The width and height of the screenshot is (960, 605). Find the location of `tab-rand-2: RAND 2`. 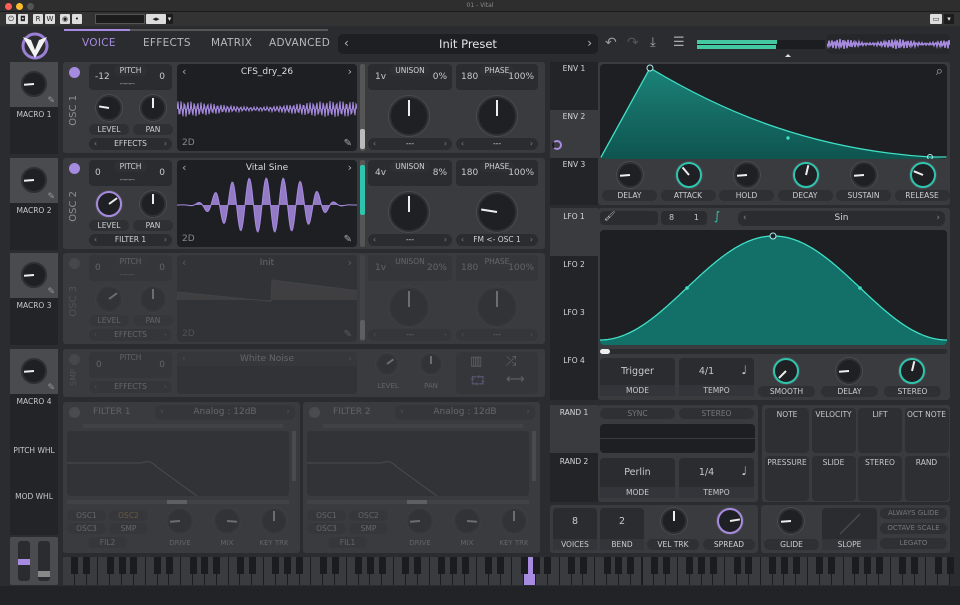

tab-rand-2: RAND 2 is located at coordinates (574, 461).